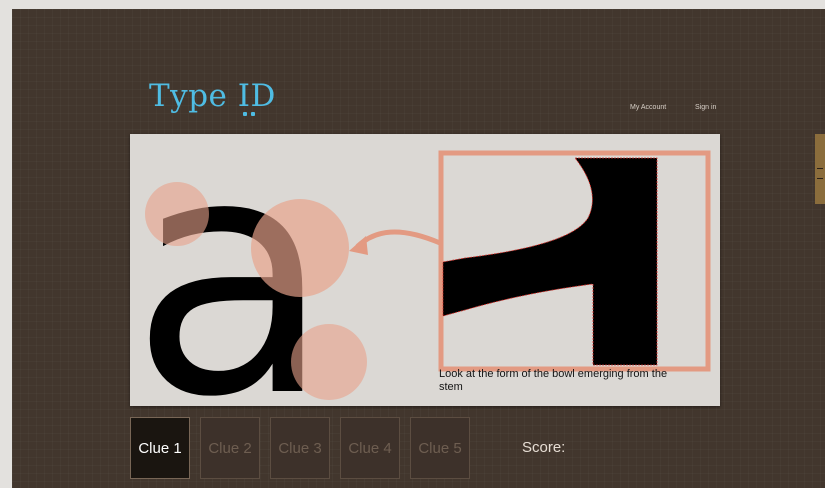 The image size is (825, 488). I want to click on arrow-icon, so click(399, 239).